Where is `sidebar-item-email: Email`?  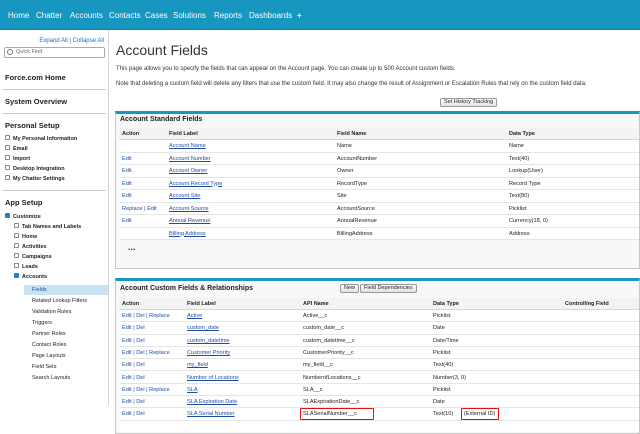
sidebar-item-email: Email is located at coordinates (16, 148).